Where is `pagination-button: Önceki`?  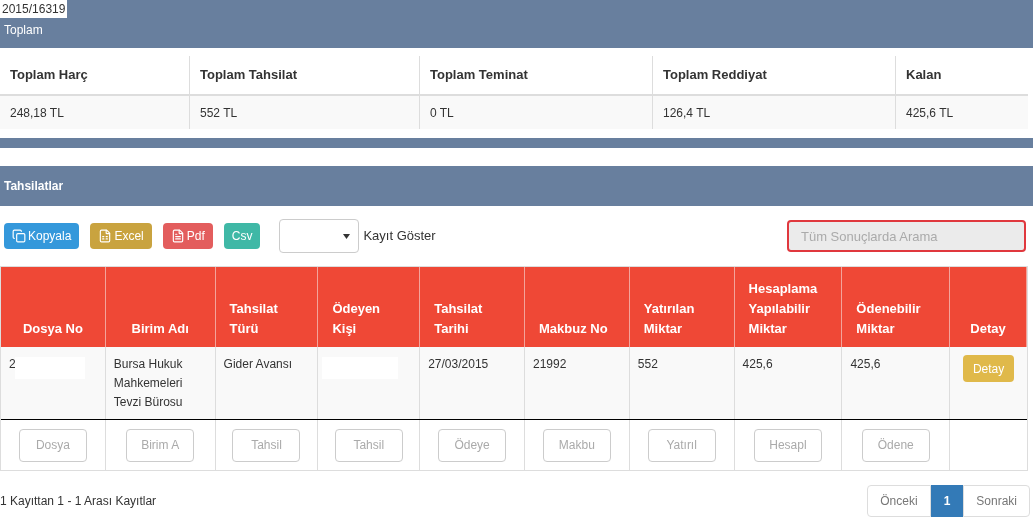 pagination-button: Önceki is located at coordinates (899, 501).